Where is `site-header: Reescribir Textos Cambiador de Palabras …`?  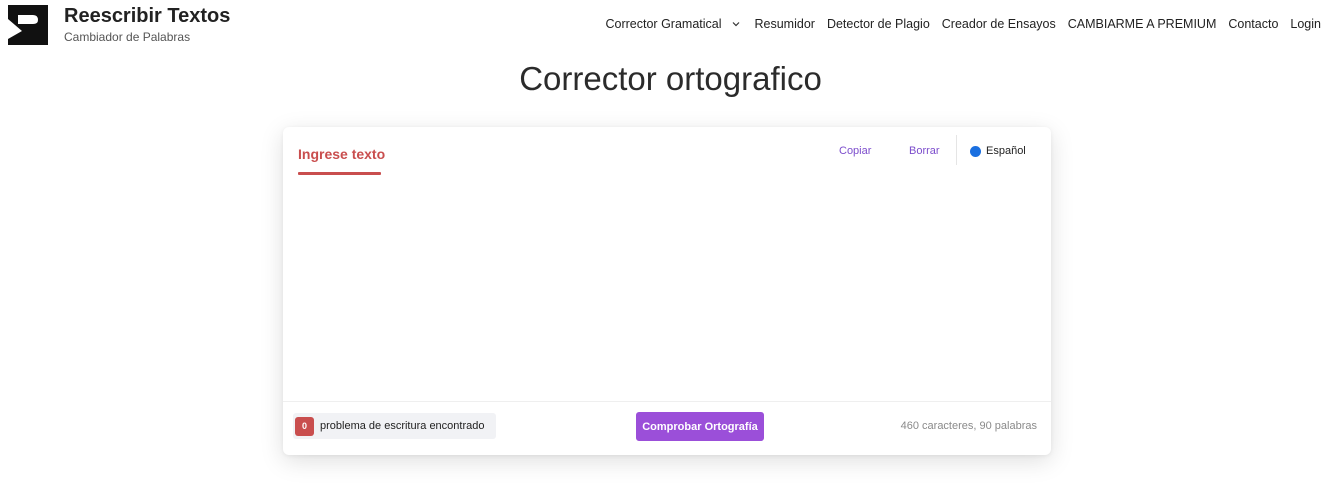
site-header: Reescribir Textos Cambiador de Palabras … is located at coordinates (670, 25).